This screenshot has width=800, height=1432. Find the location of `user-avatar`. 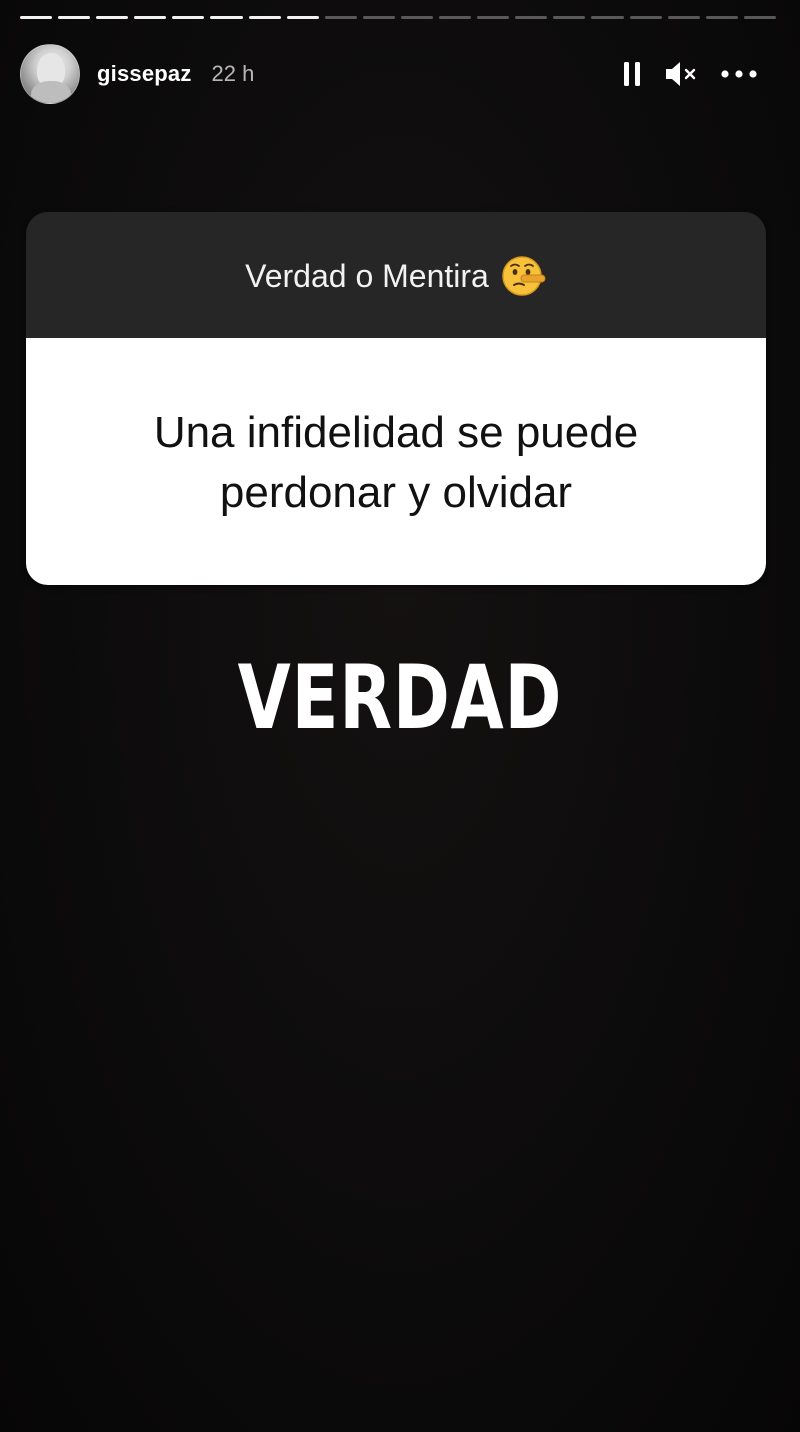

user-avatar is located at coordinates (50, 74).